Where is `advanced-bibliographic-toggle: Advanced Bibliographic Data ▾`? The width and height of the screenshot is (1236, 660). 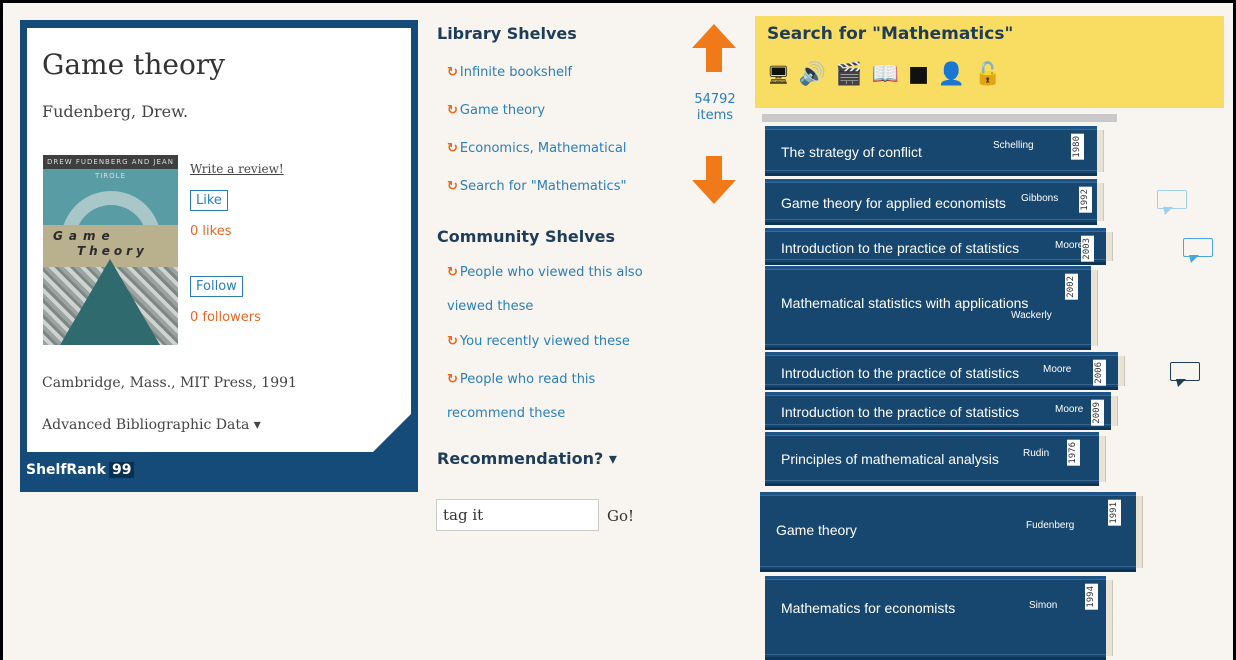
advanced-bibliographic-toggle: Advanced Bibliographic Data ▾ is located at coordinates (151, 425).